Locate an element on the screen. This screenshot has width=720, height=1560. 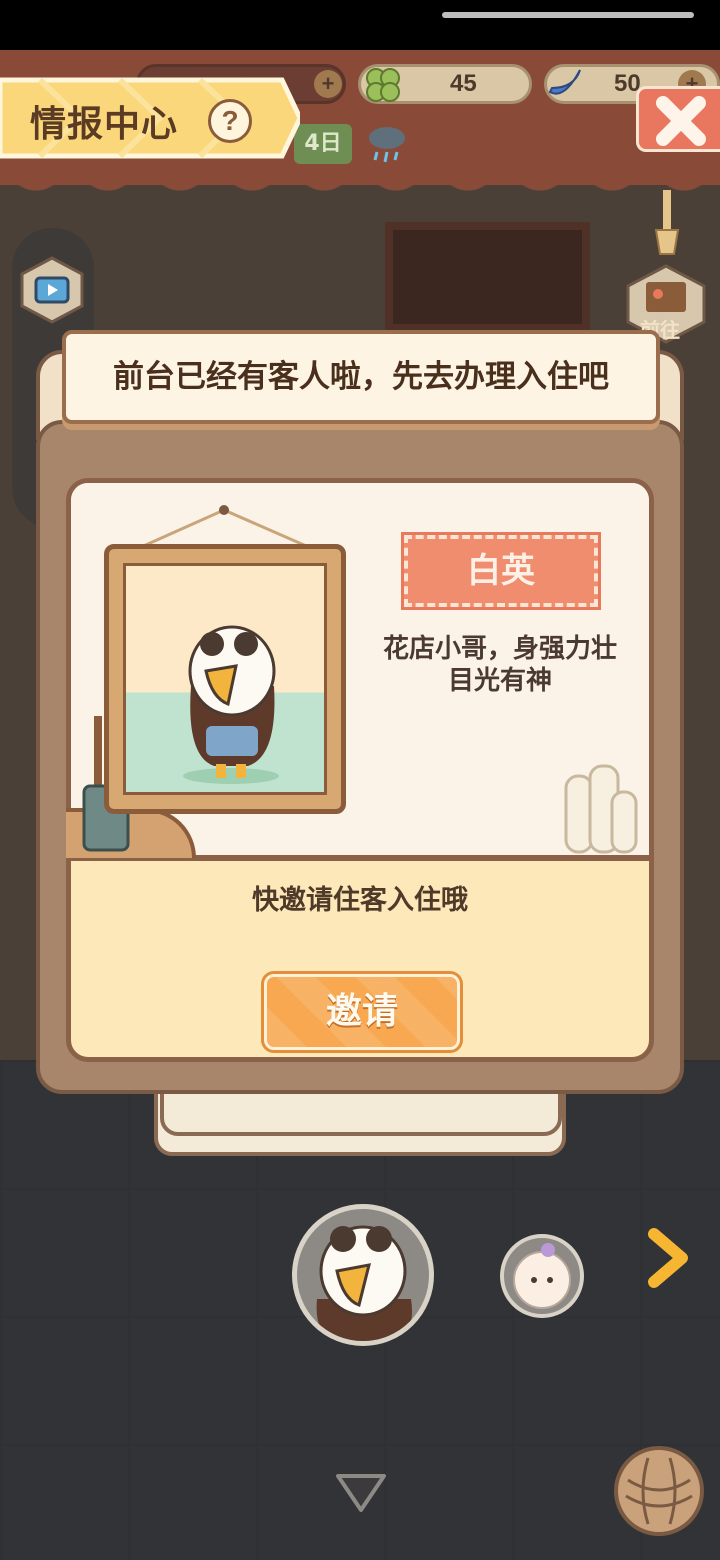
yarn-ball-button is located at coordinates (659, 1491).